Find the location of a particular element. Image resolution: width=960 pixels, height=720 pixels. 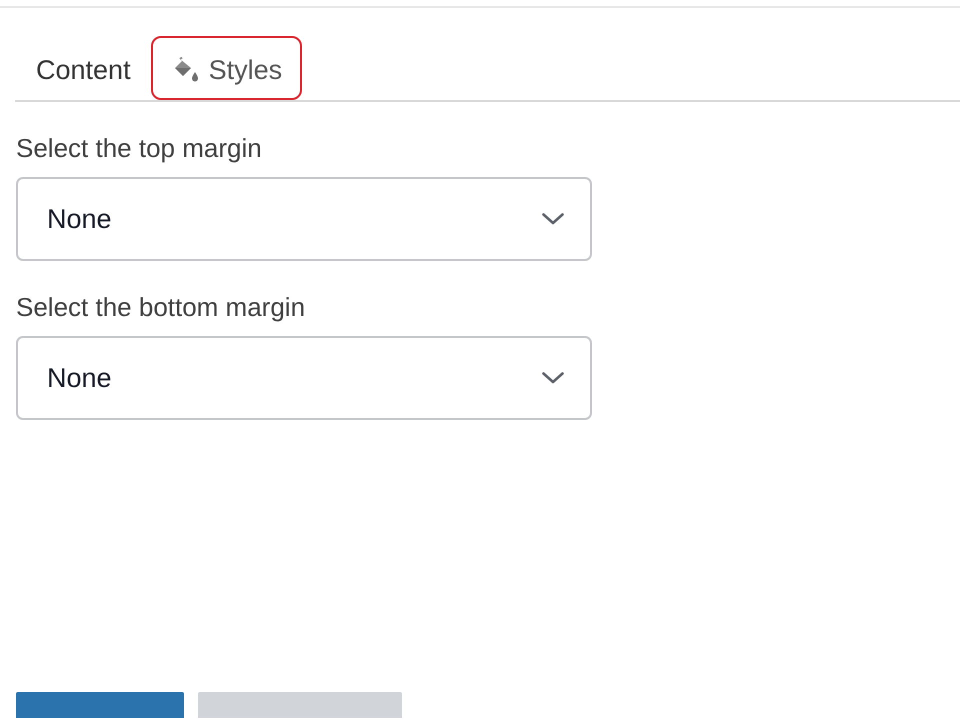

tab: Content is located at coordinates (82, 68).